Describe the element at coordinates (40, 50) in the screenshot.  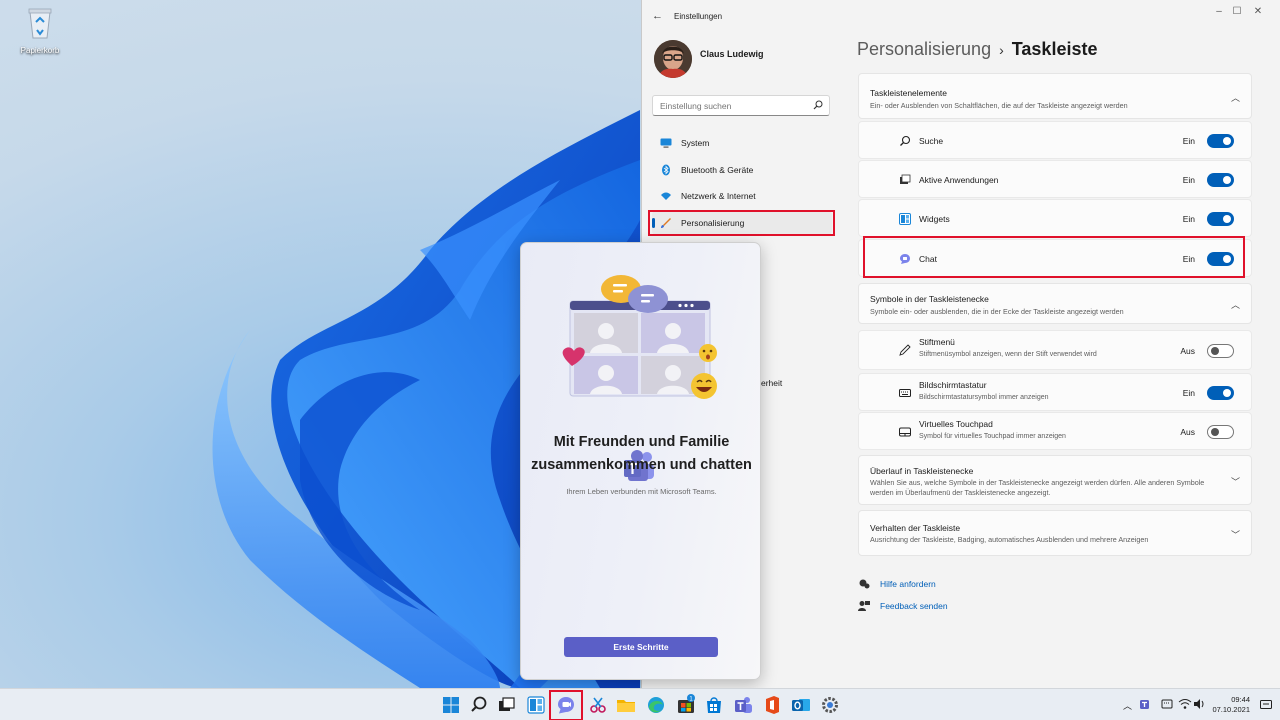
I see `recycle-bin-label: Papierkorb` at that location.